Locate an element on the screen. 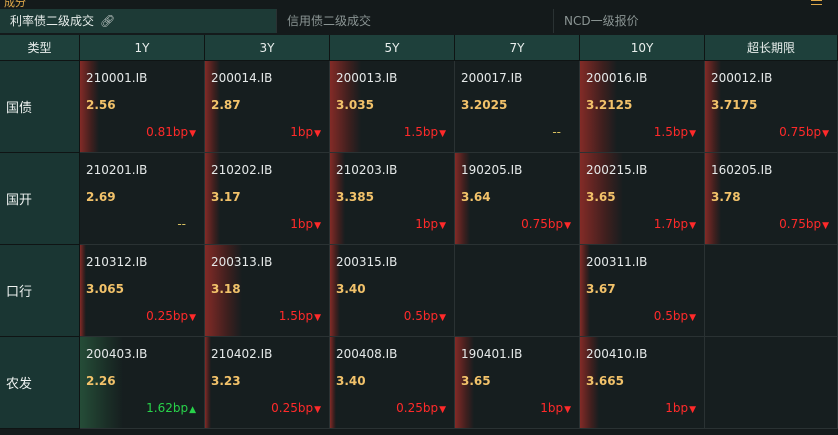 Image resolution: width=838 pixels, height=435 pixels. header-ultra-long: 超长期限 is located at coordinates (771, 48).